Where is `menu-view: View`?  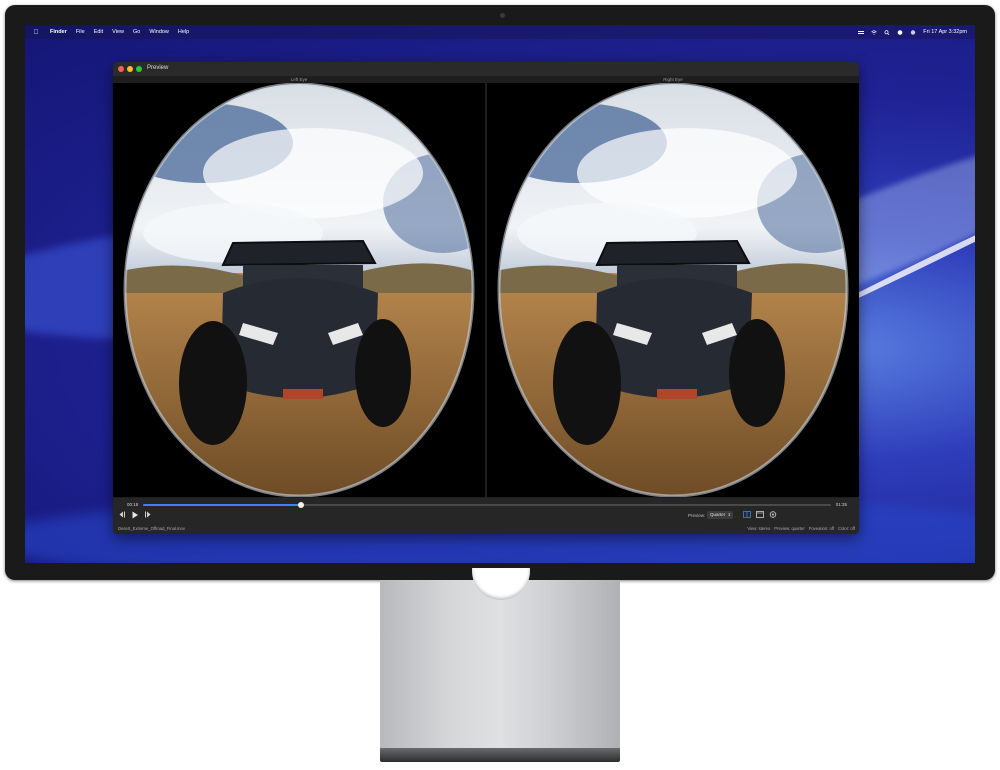
menu-view: View is located at coordinates (118, 32).